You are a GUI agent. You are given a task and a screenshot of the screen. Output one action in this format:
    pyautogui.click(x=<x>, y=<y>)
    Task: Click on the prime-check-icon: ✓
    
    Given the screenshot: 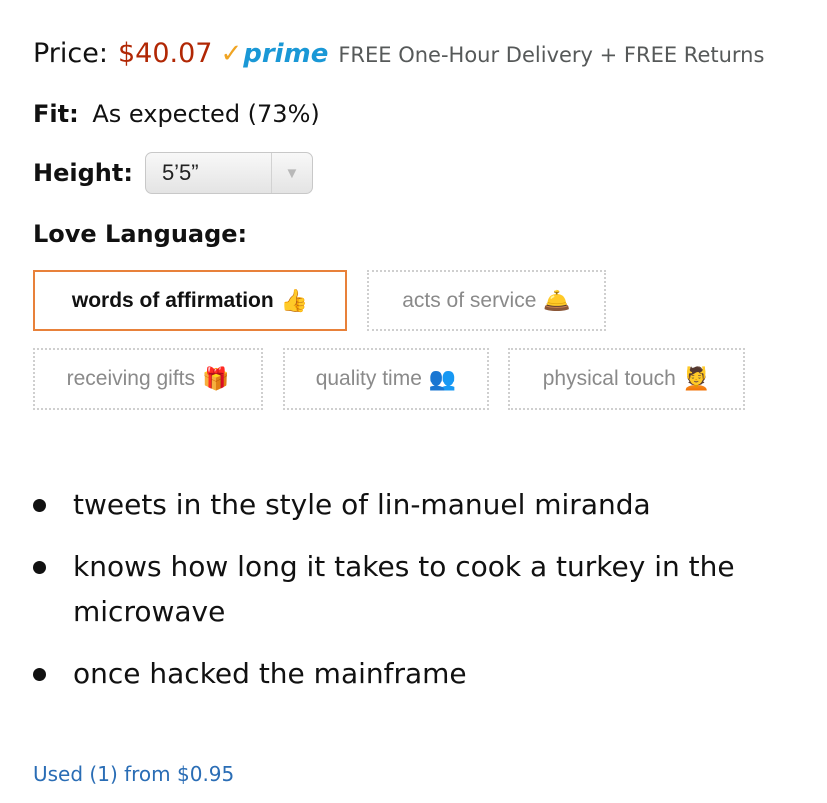 What is the action you would take?
    pyautogui.click(x=231, y=54)
    